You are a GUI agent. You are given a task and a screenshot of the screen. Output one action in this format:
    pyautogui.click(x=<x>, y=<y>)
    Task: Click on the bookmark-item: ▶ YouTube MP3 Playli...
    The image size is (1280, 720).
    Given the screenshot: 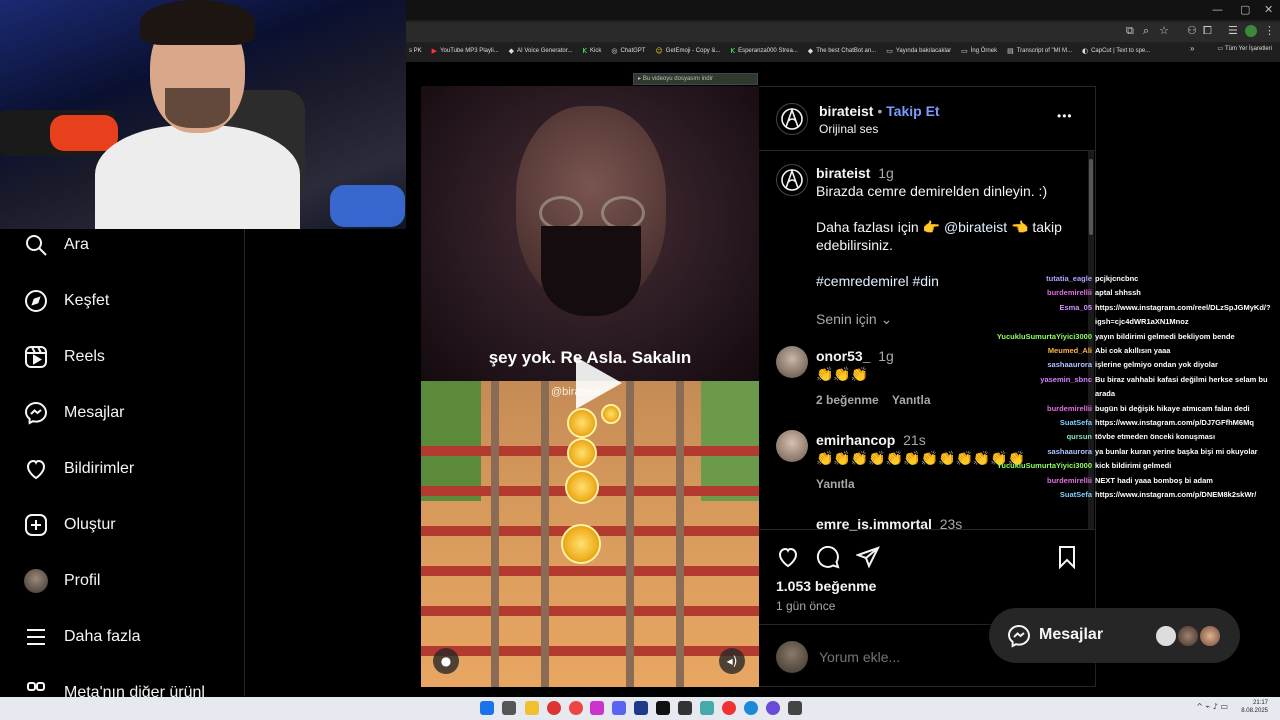 What is the action you would take?
    pyautogui.click(x=465, y=51)
    